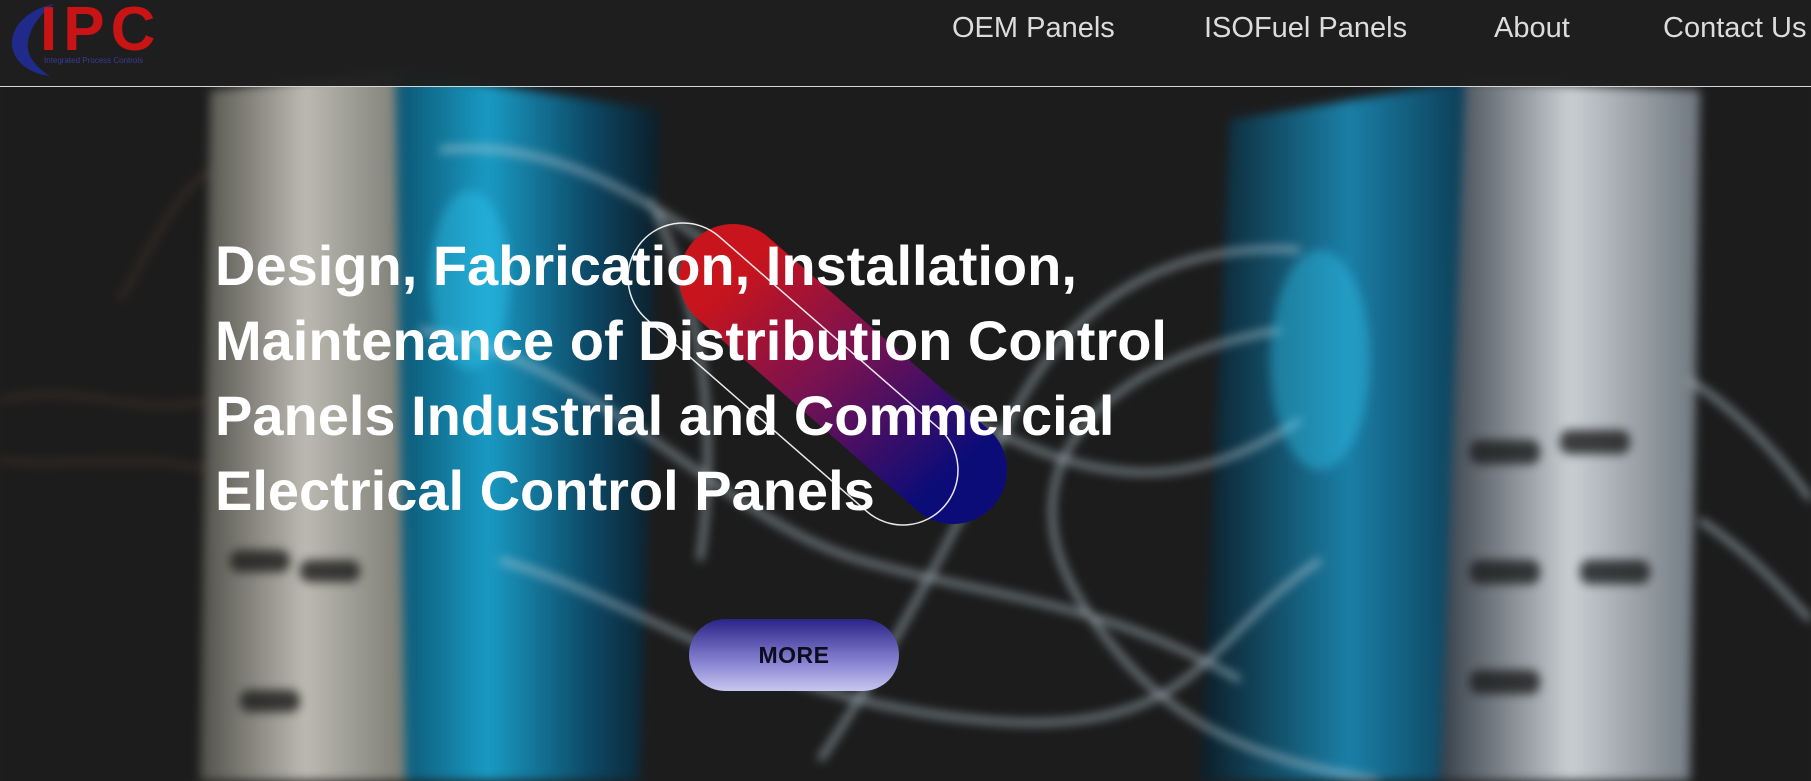 This screenshot has height=781, width=1811. What do you see at coordinates (691, 340) in the screenshot?
I see `hero-heading-line: Maintenance of Distribution Control` at bounding box center [691, 340].